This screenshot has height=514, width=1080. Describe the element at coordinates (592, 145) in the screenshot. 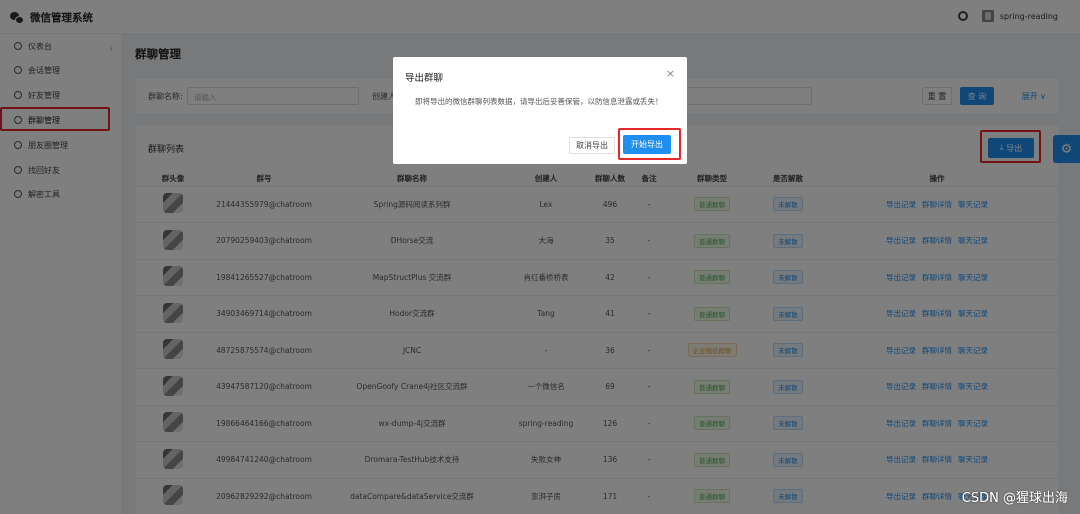

I see `cancel-export-button: 取消导出` at that location.